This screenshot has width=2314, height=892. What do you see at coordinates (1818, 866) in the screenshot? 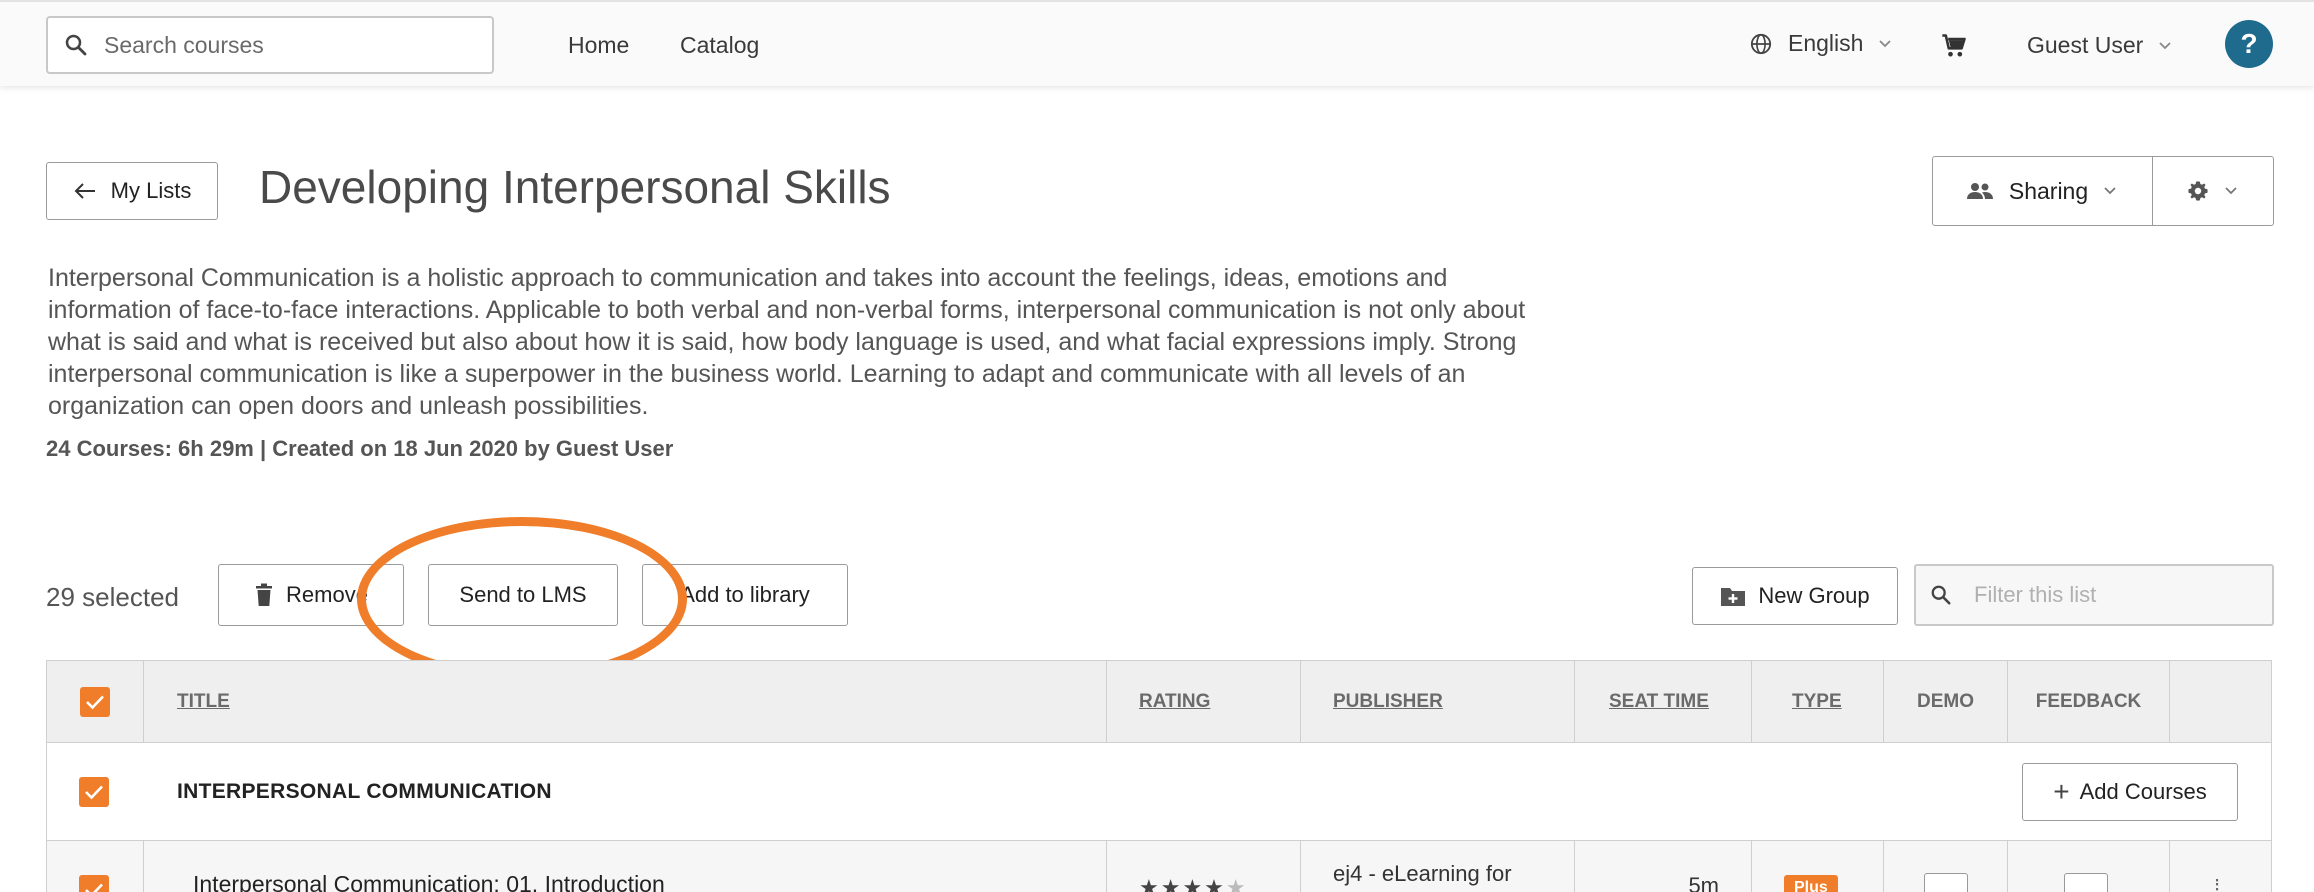
I see `row-type-cell: Plus` at bounding box center [1818, 866].